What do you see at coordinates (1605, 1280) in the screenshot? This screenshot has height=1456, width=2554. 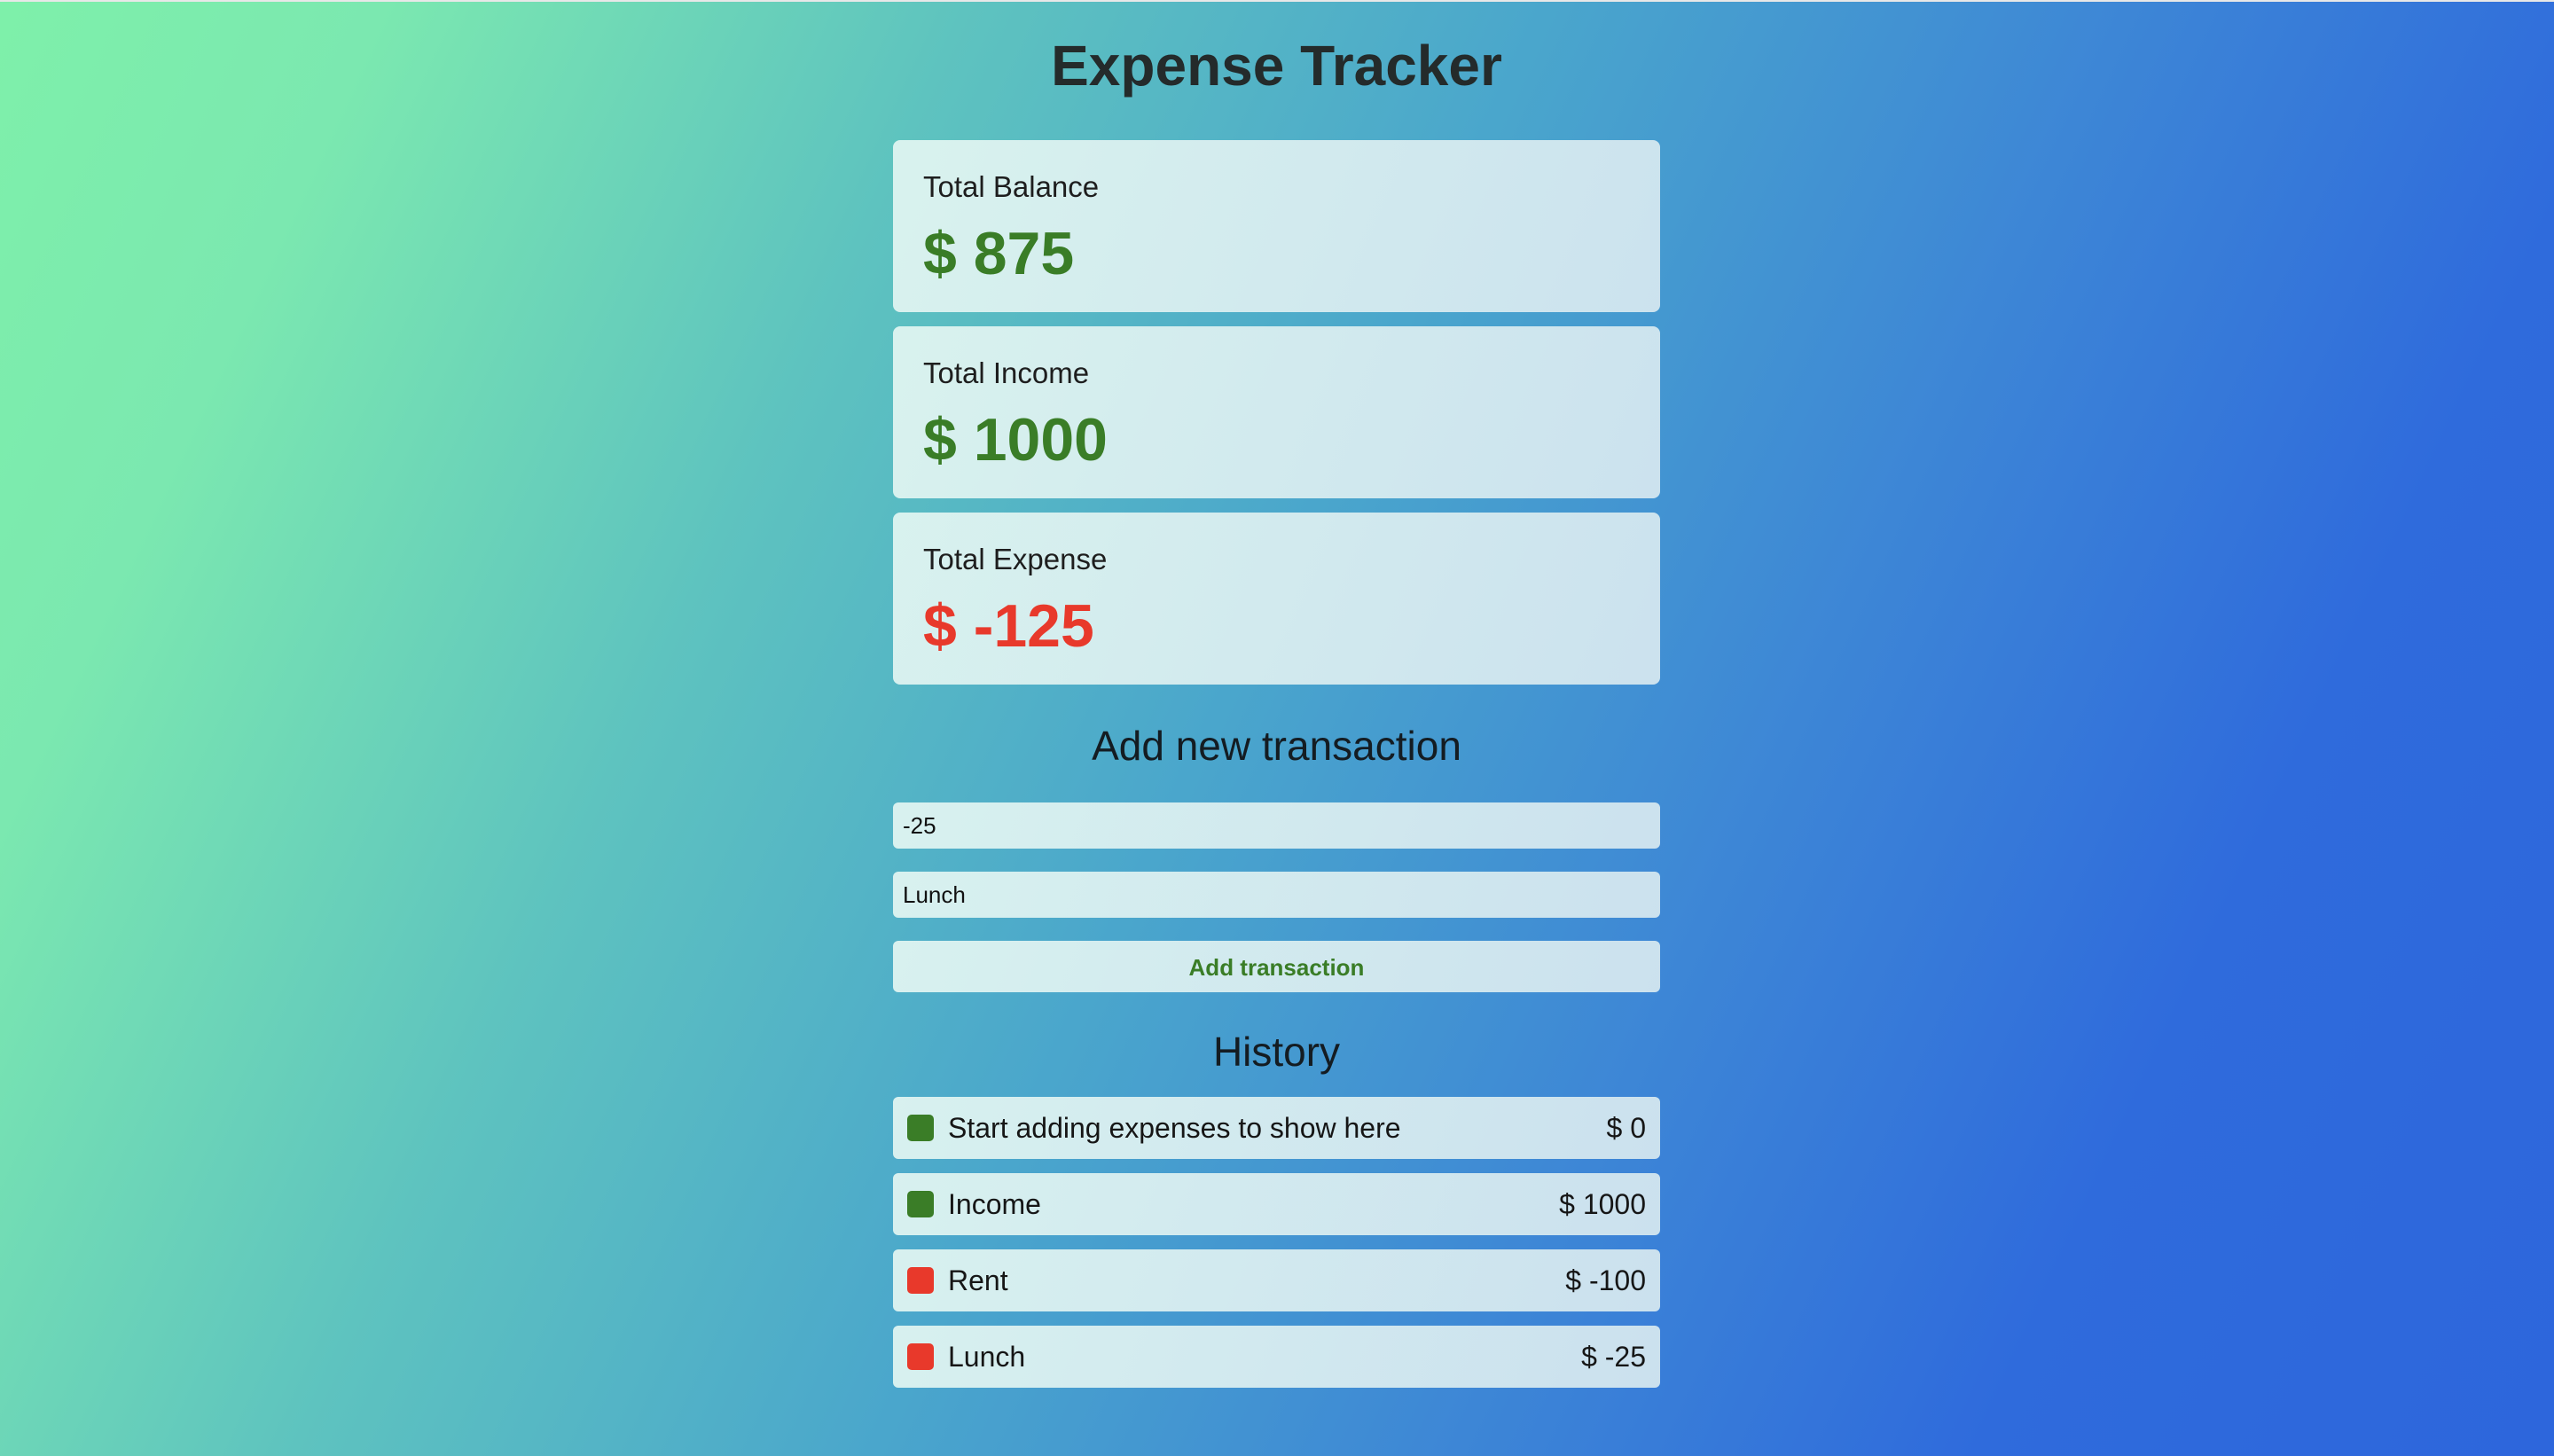 I see `history-item-amount: $ -100` at bounding box center [1605, 1280].